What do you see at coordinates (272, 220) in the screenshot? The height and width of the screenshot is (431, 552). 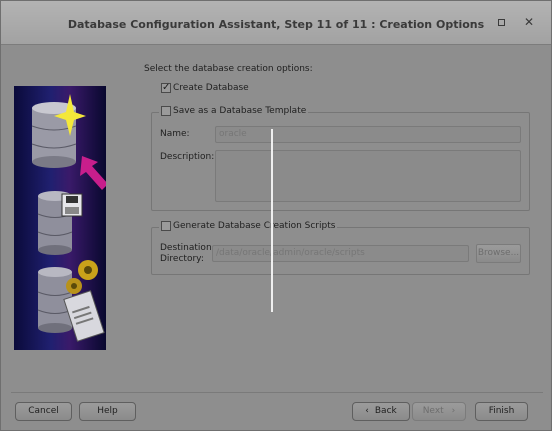 I see `text-cursor-artifact` at bounding box center [272, 220].